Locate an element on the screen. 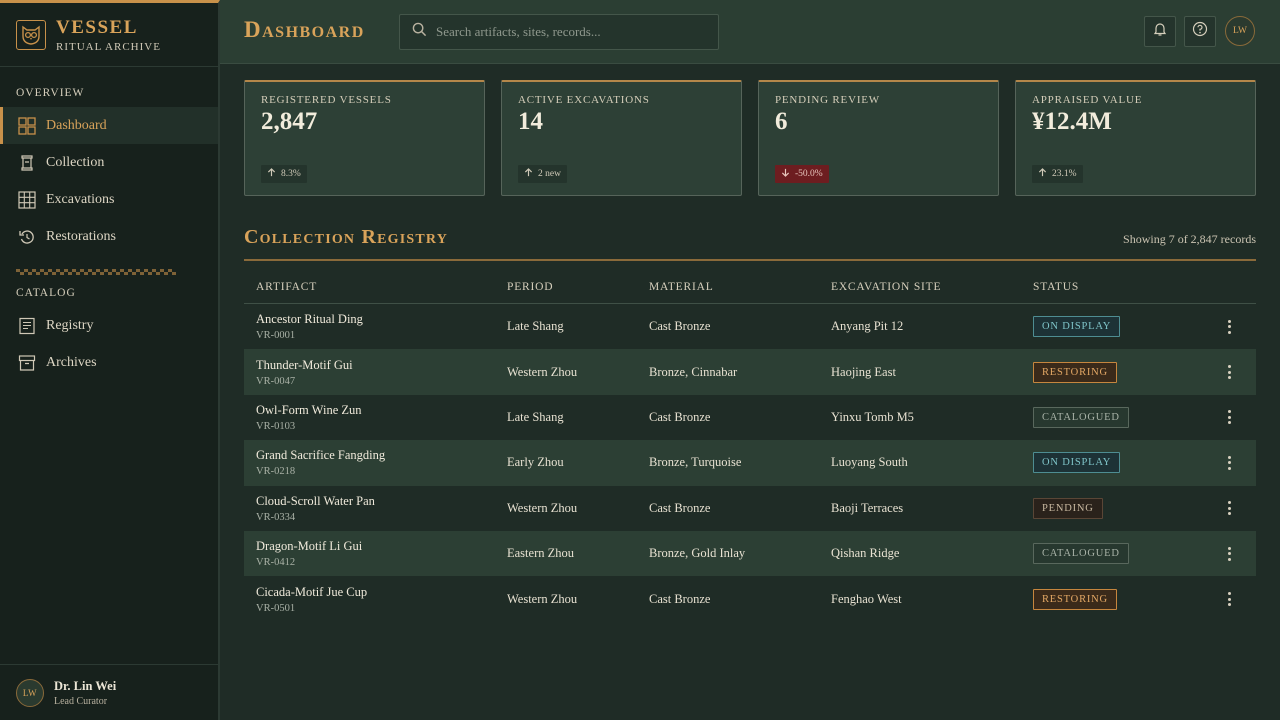 The width and height of the screenshot is (1280, 720). artifact-name: Dragon-Motif Li Gui is located at coordinates (381, 546).